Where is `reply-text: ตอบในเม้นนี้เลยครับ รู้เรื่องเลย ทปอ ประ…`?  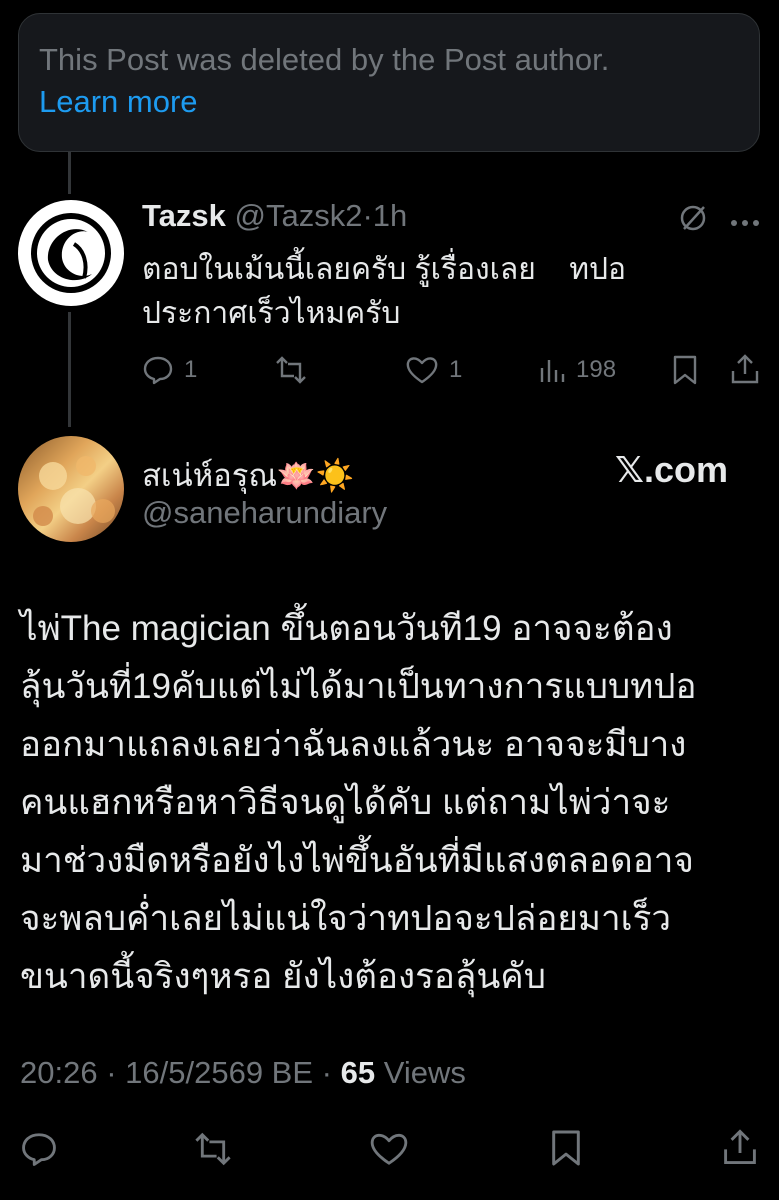
reply-text: ตอบในเม้นนี้เลยครับ รู้เรื่องเลย ทปอ ประ… is located at coordinates (384, 292).